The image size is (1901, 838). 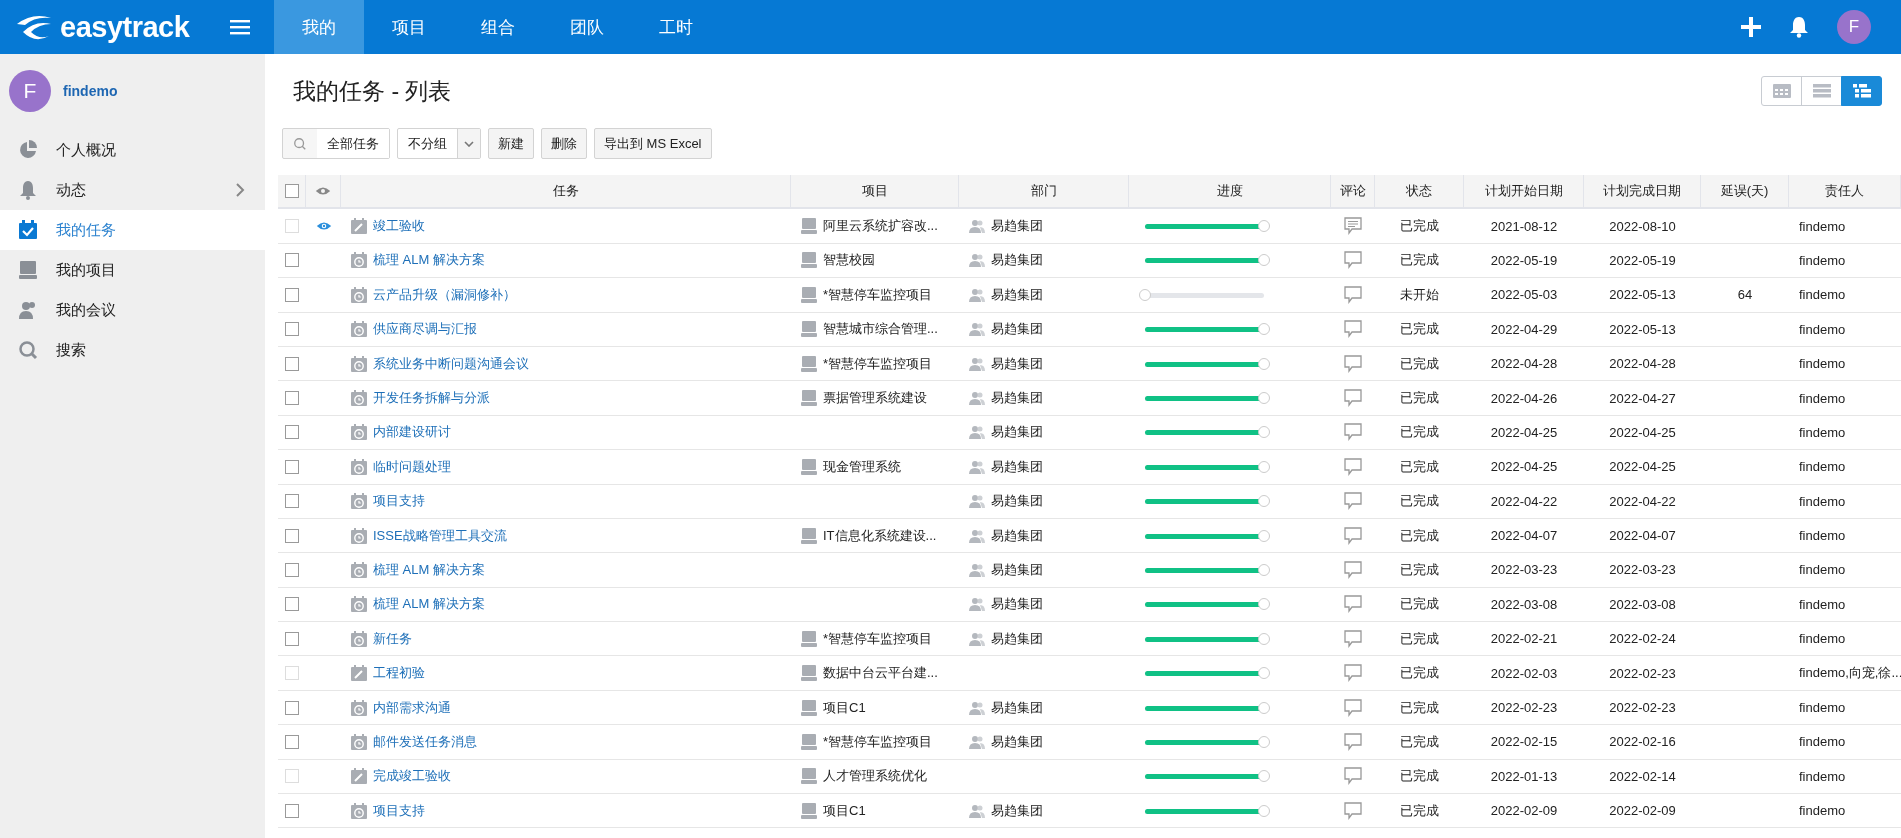 I want to click on nav-tab: 组合, so click(x=497, y=27).